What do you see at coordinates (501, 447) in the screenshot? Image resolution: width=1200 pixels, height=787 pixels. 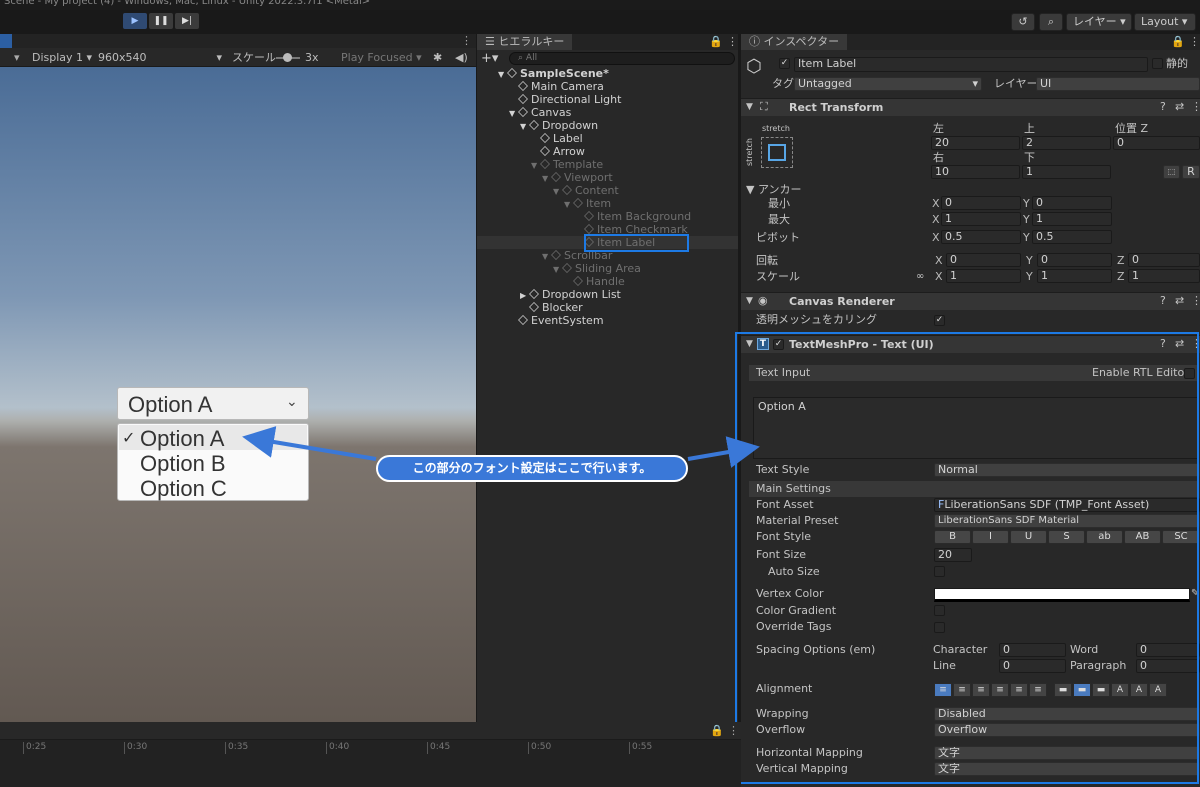 I see `annotation-arrows` at bounding box center [501, 447].